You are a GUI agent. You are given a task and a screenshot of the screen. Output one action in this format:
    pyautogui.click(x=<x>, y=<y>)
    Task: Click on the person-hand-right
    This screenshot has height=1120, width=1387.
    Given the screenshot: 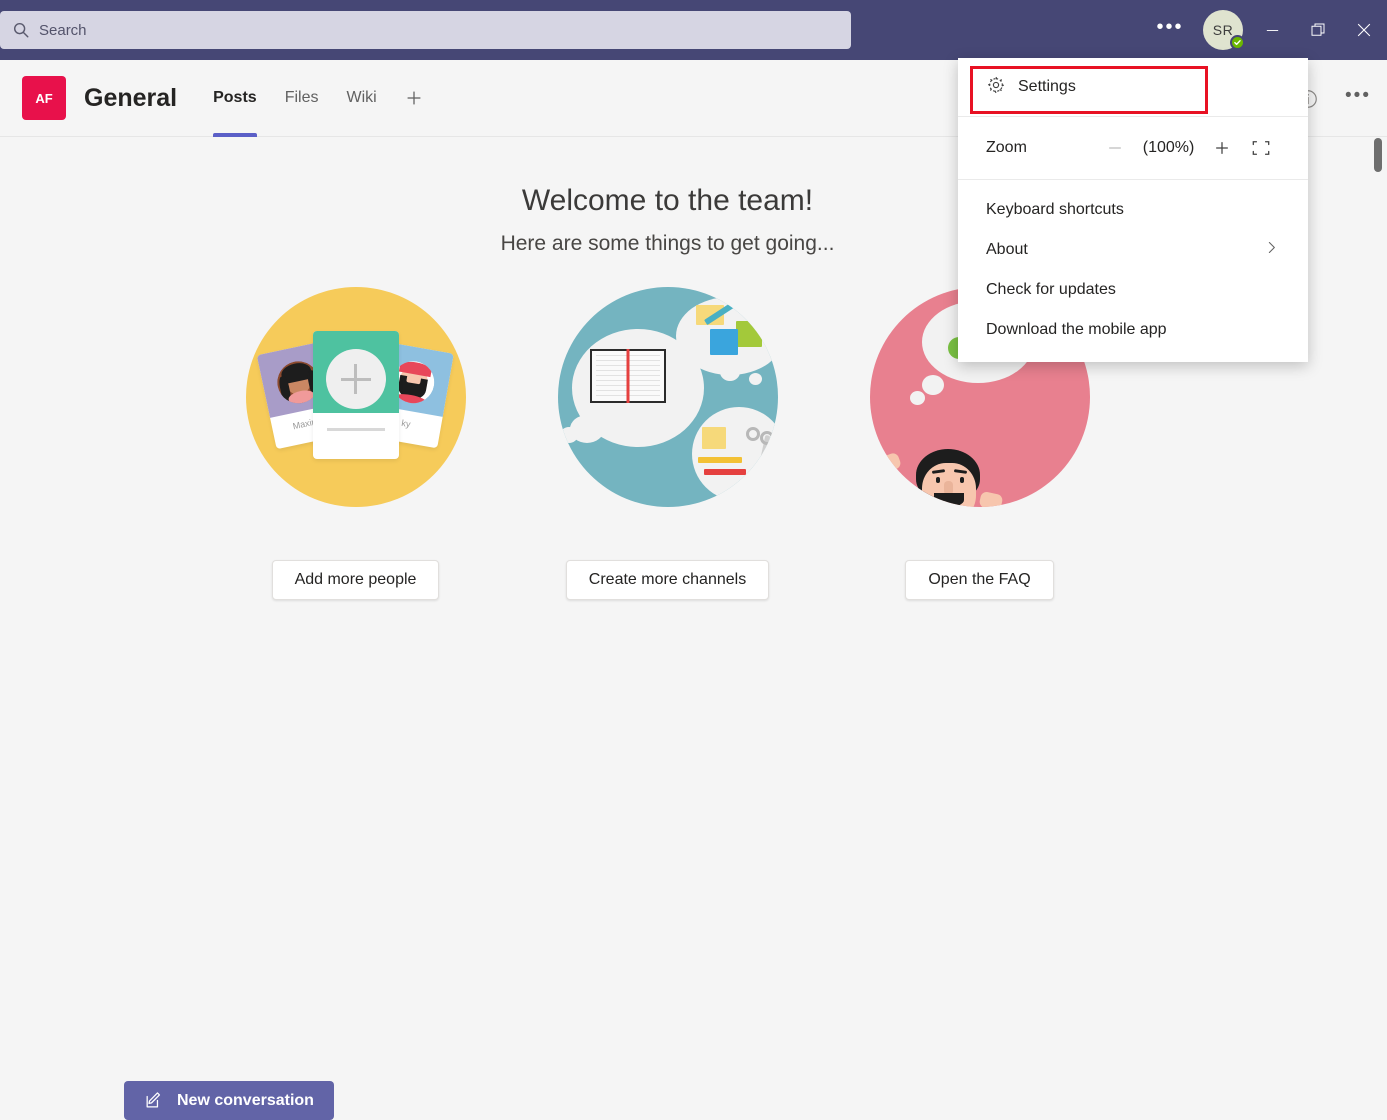 What is the action you would take?
    pyautogui.click(x=990, y=498)
    